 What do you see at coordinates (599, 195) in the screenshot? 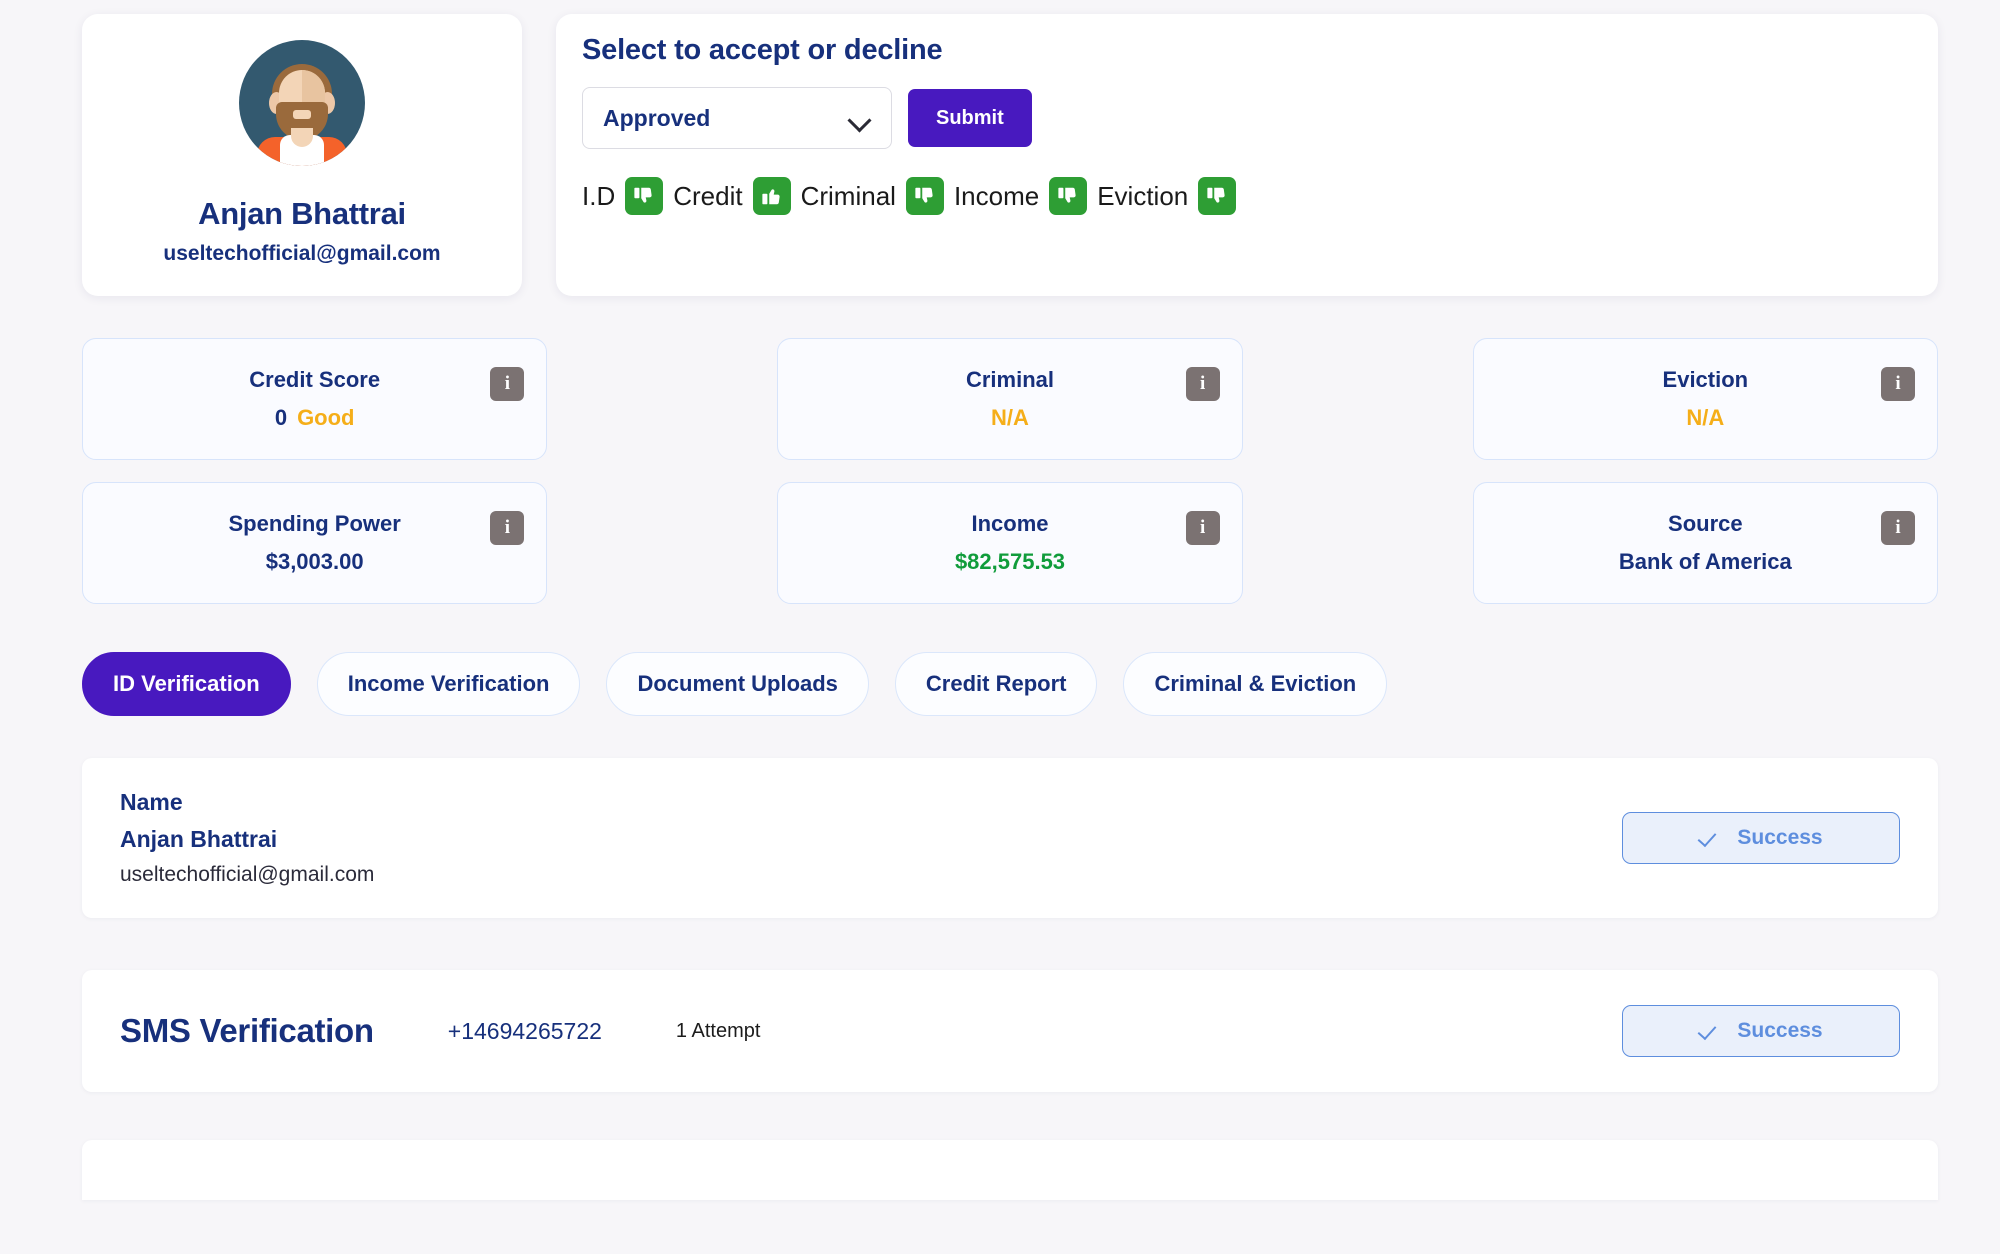
I see `flag-label-id: I.D` at bounding box center [599, 195].